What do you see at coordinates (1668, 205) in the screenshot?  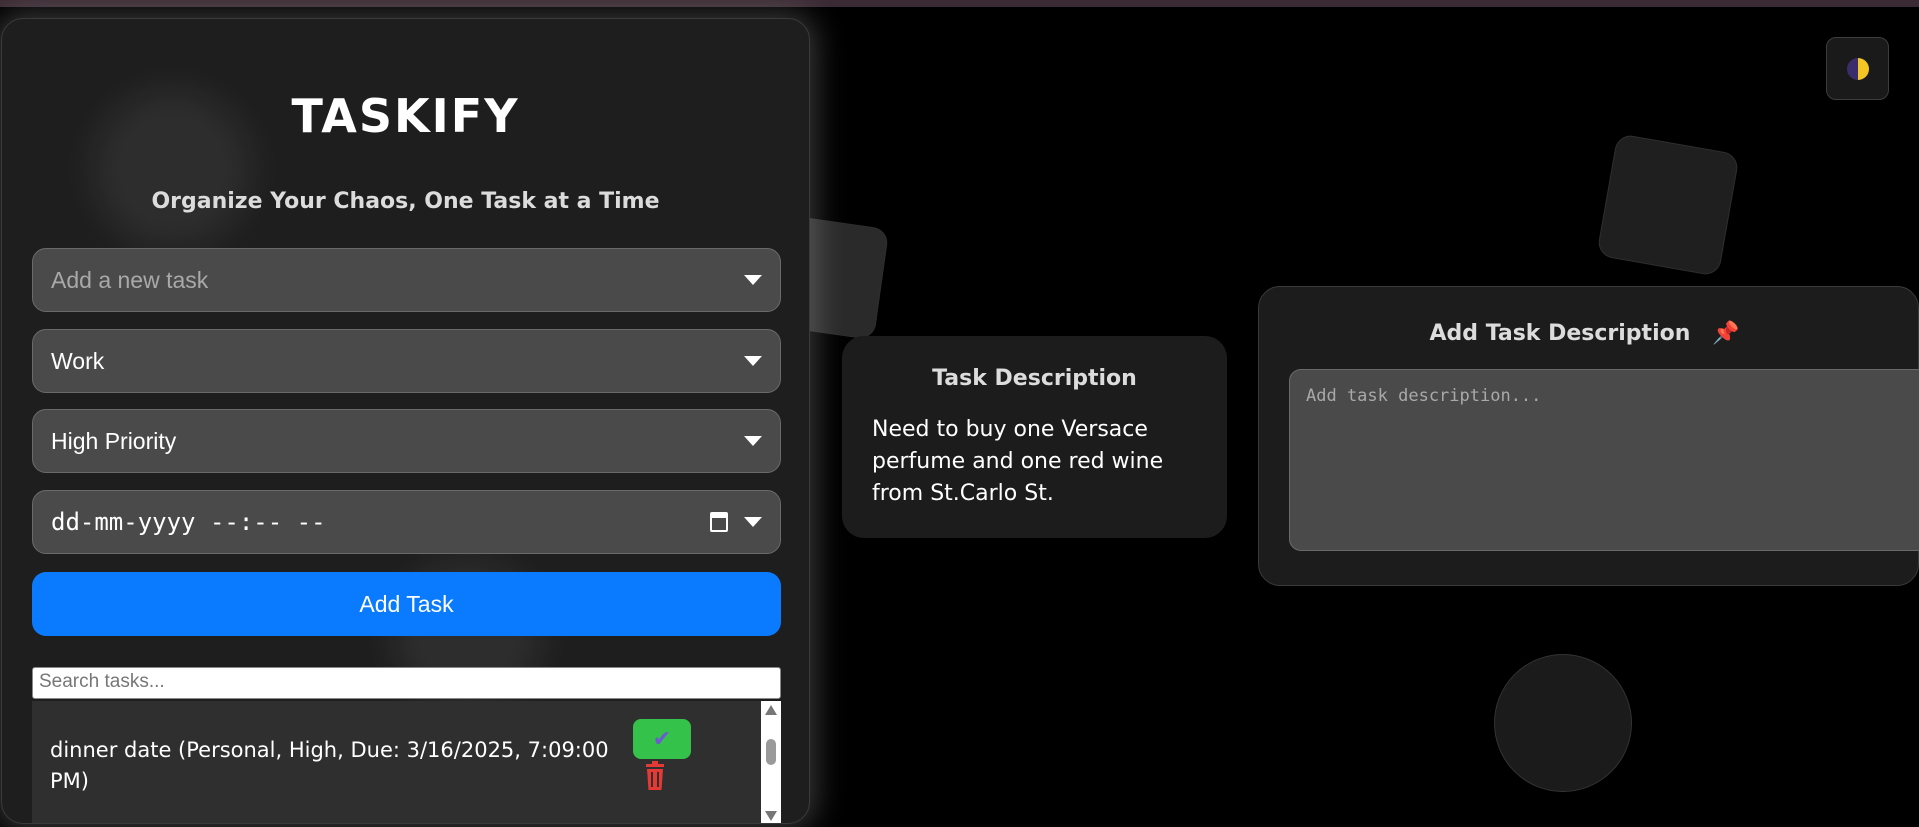 I see `decorative-square` at bounding box center [1668, 205].